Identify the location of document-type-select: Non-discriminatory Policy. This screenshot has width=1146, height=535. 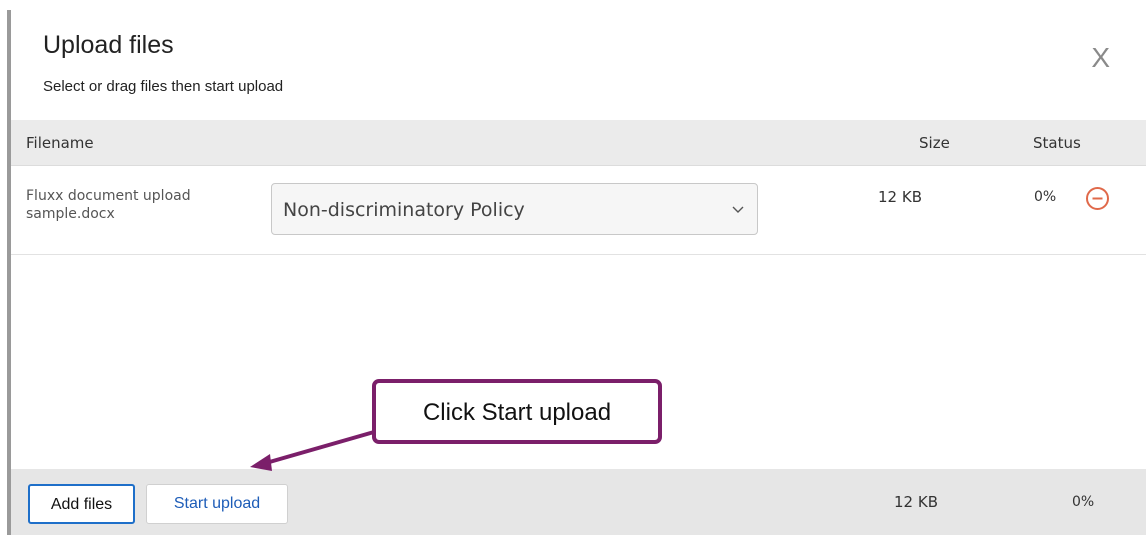
(514, 209).